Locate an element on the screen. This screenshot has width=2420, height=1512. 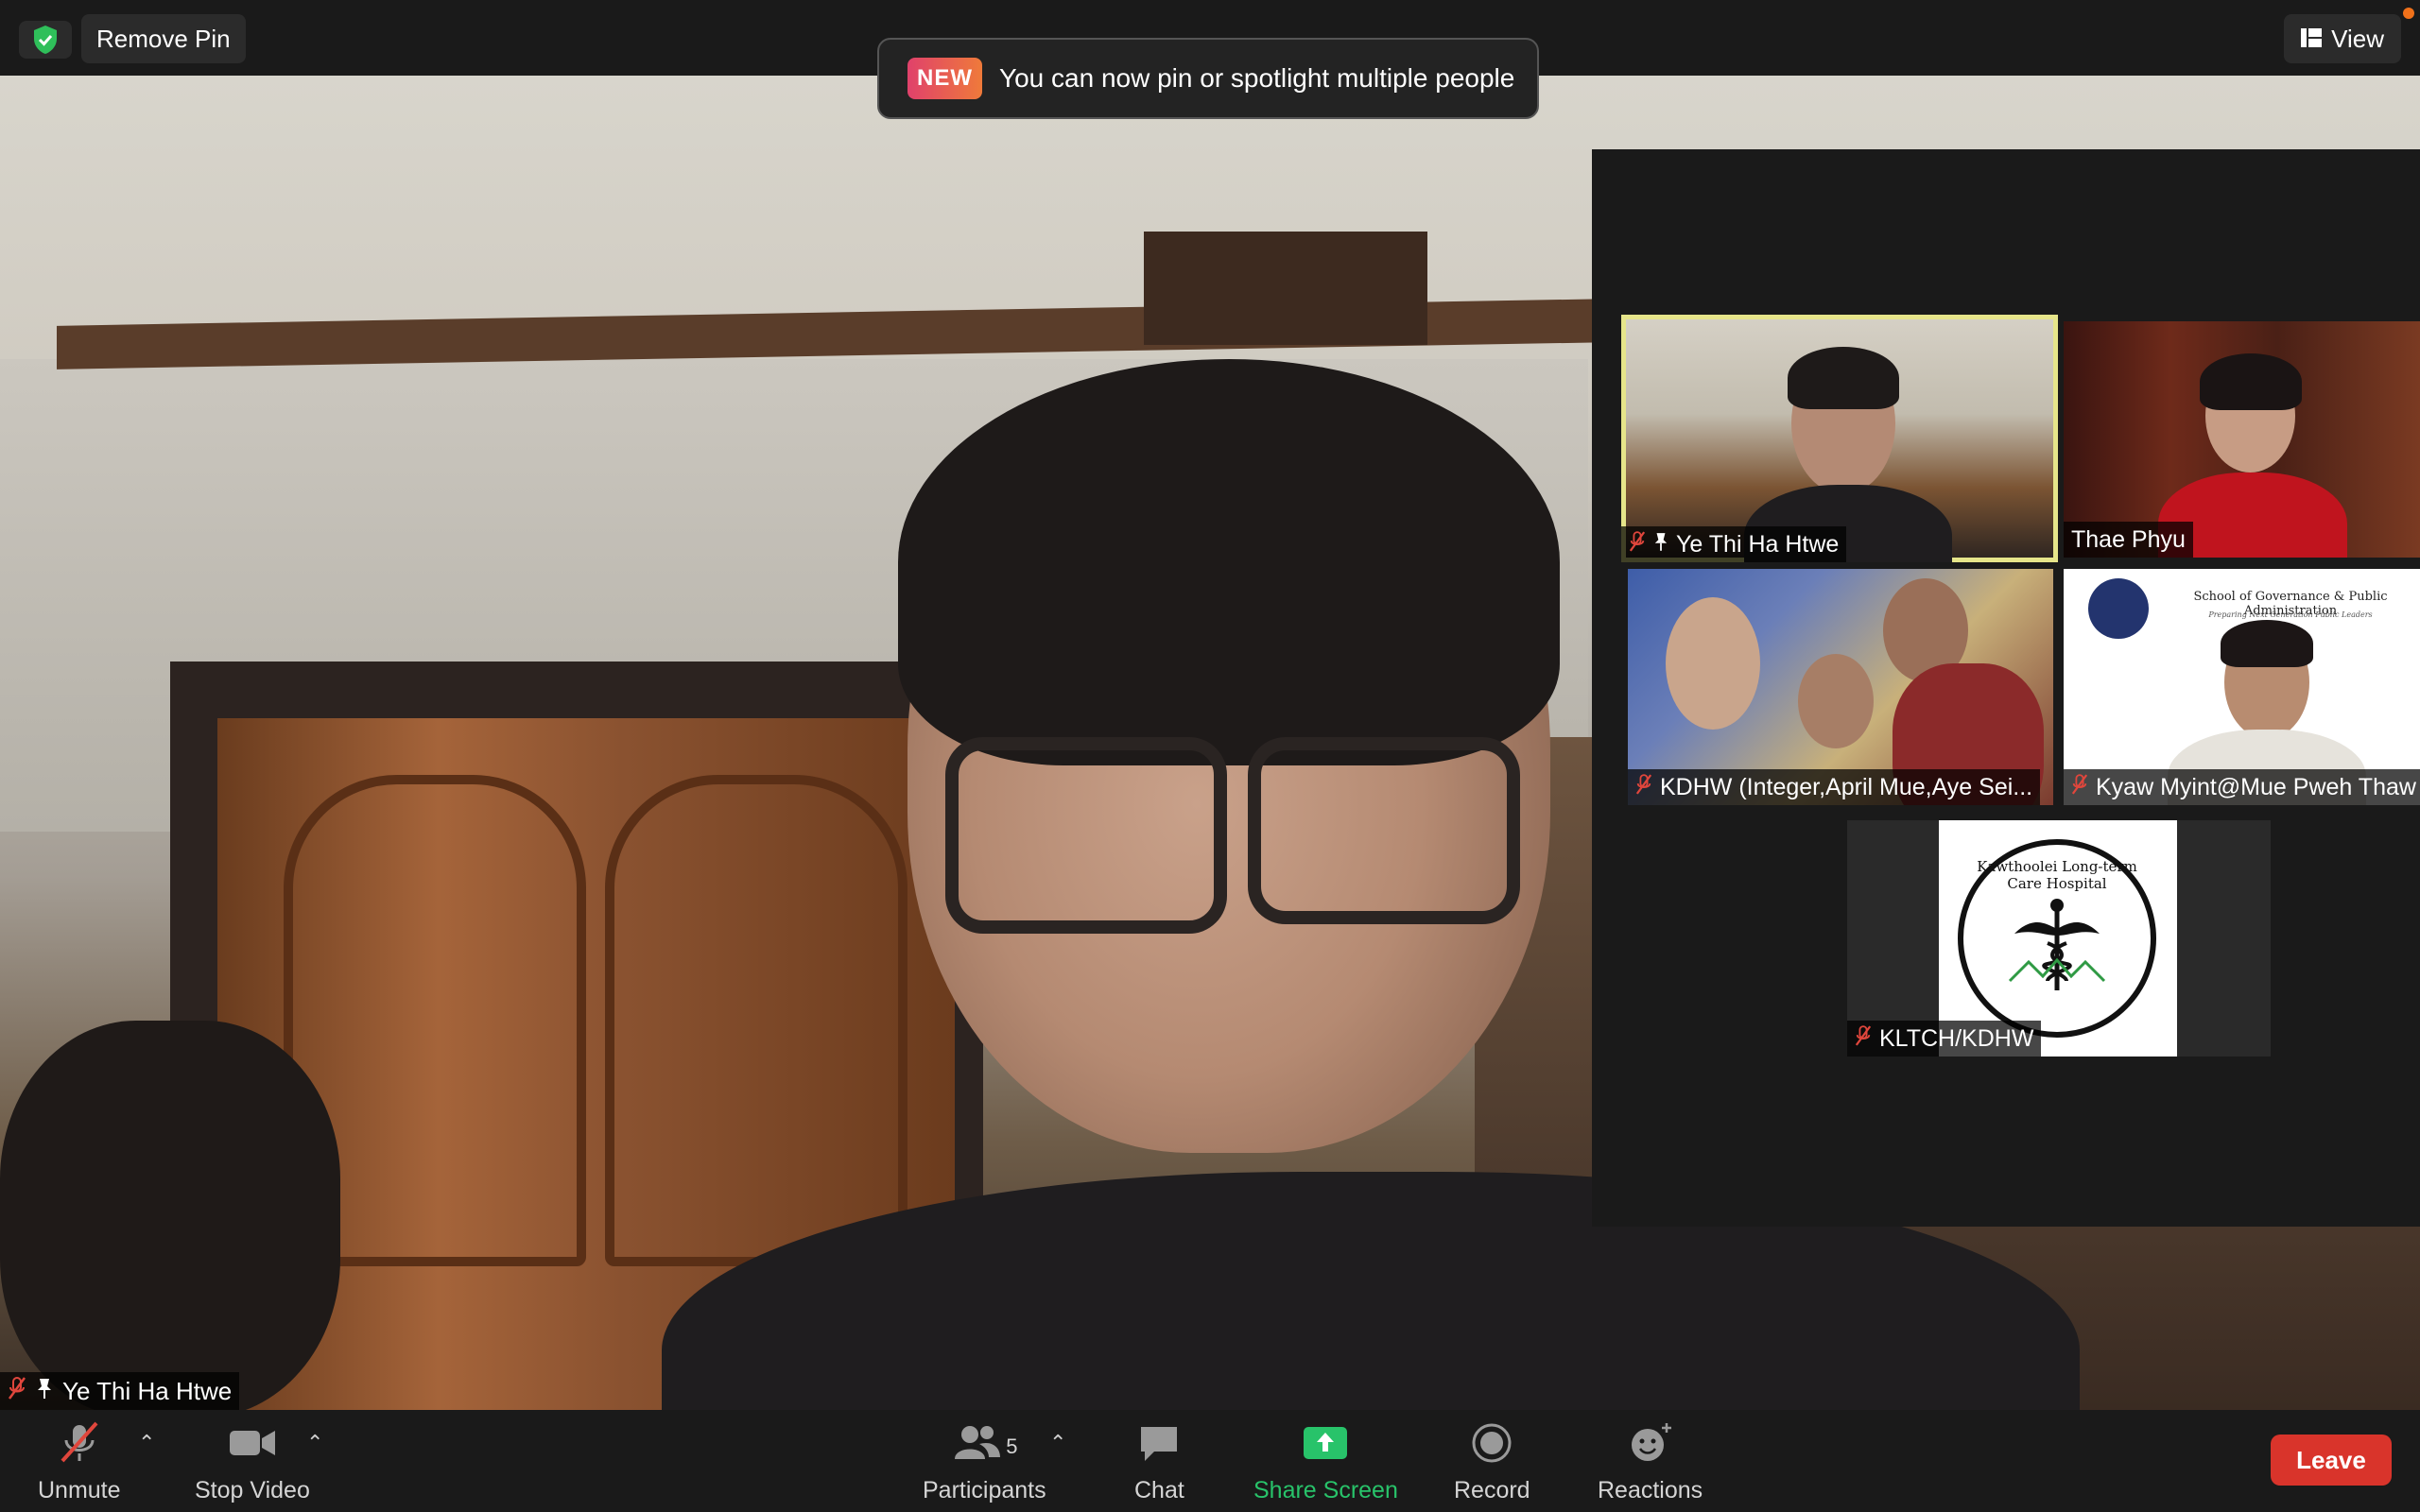
participants-icon is located at coordinates (977, 1446).